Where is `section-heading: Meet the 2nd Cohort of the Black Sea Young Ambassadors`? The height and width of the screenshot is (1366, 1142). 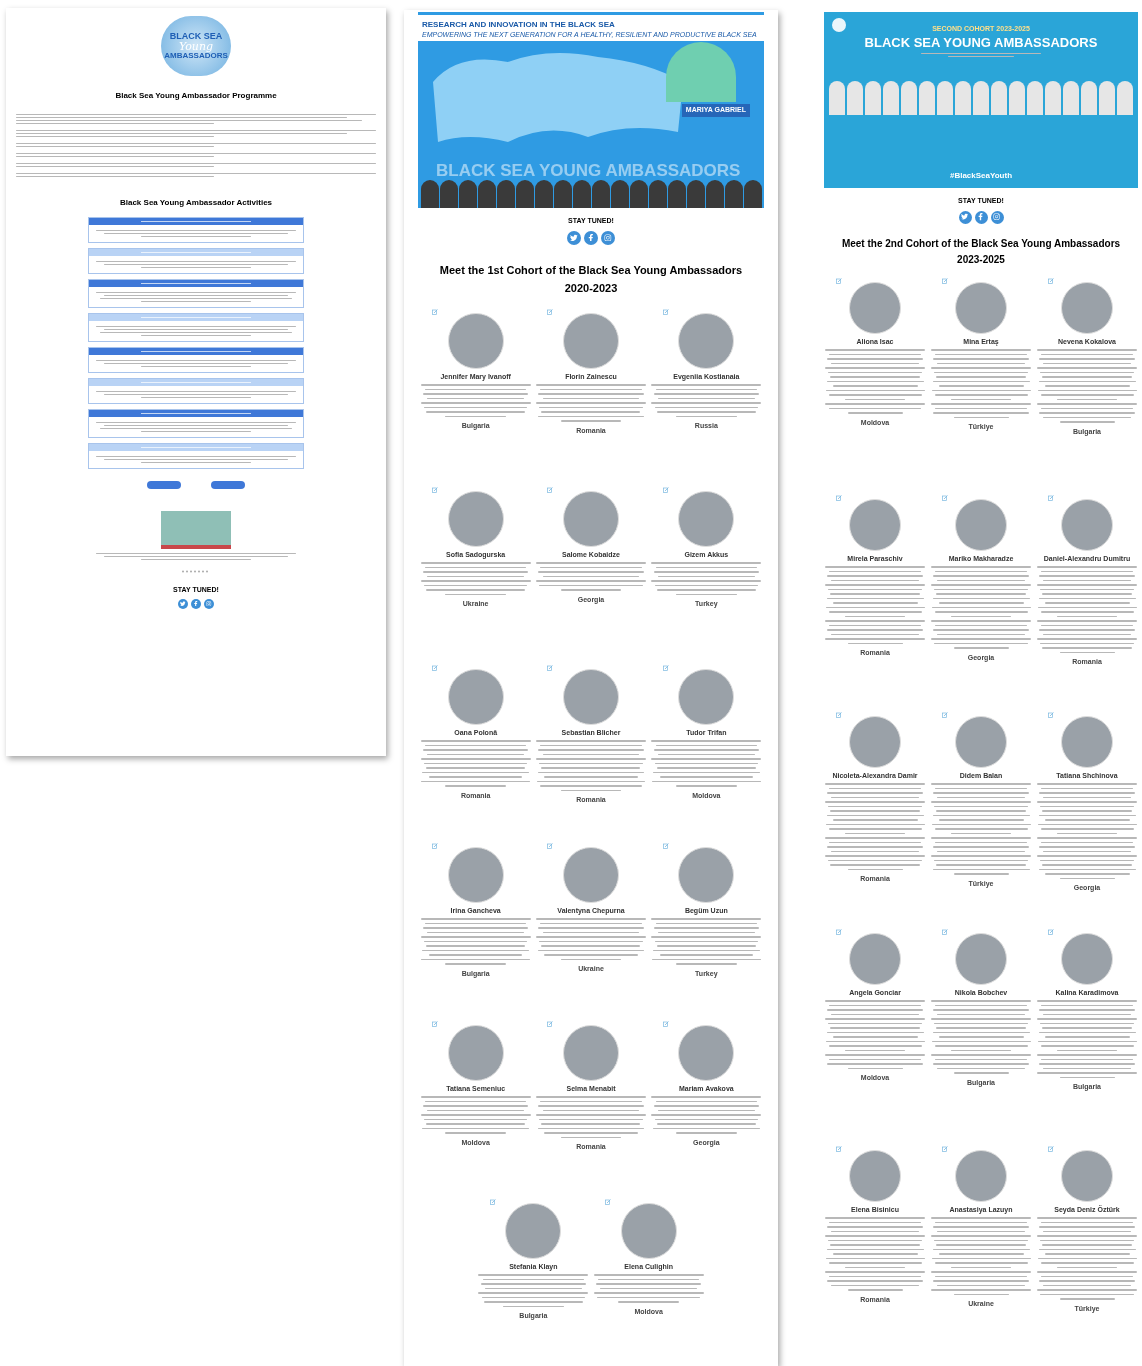
section-heading: Meet the 2nd Cohort of the Black Sea Young Ambassadors is located at coordinates (981, 243).